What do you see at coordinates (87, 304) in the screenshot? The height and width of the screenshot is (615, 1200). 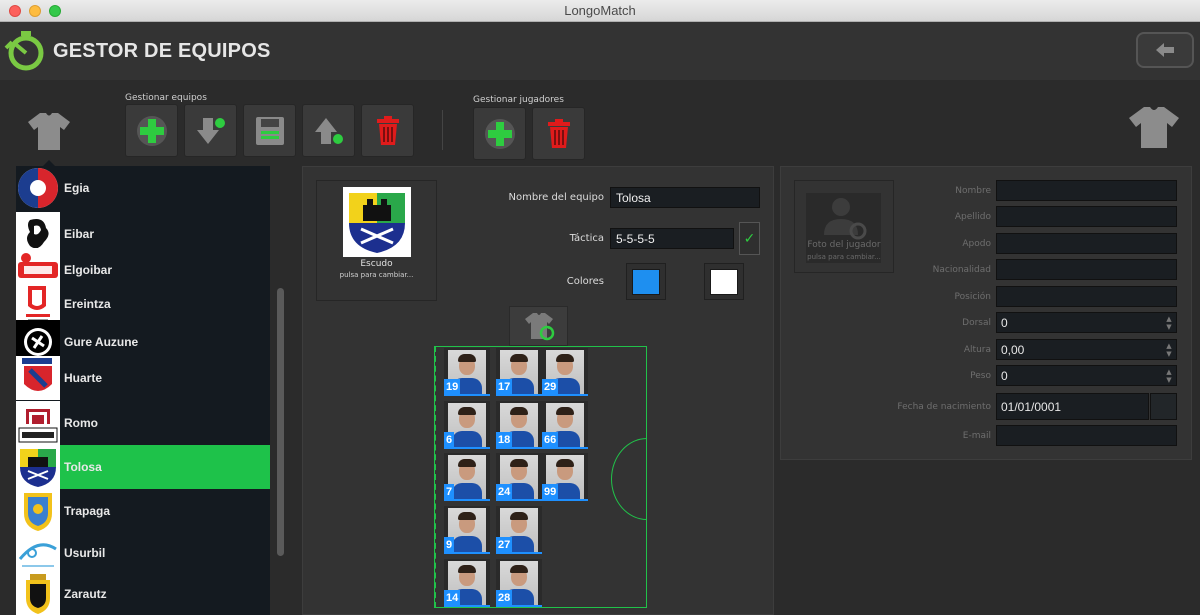 I see `team-name: Ereintza` at bounding box center [87, 304].